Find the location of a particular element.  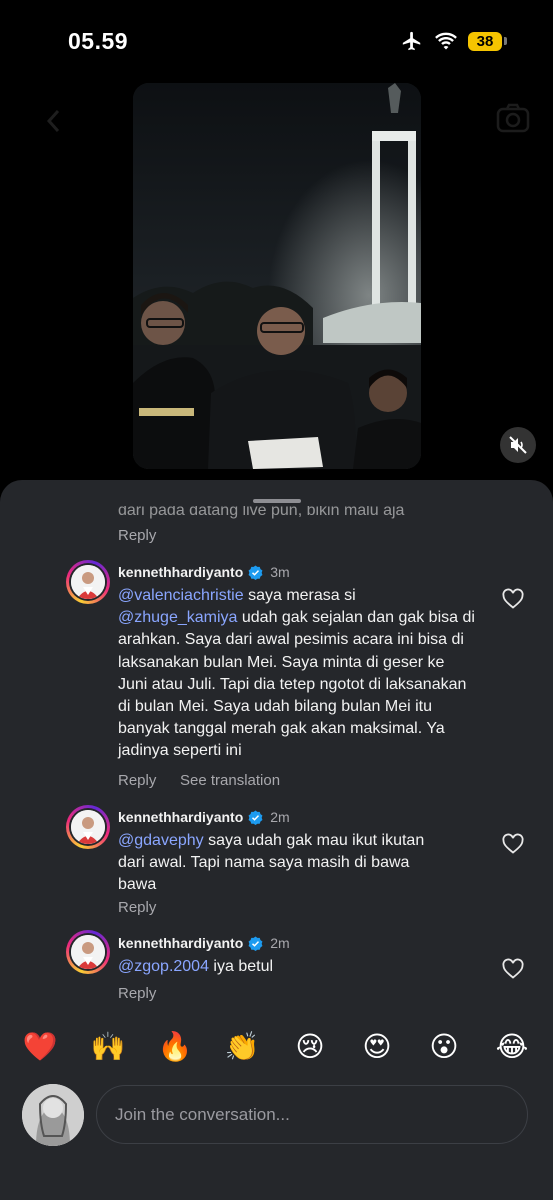

emoji-laughing-button: 😂 is located at coordinates (512, 1047).